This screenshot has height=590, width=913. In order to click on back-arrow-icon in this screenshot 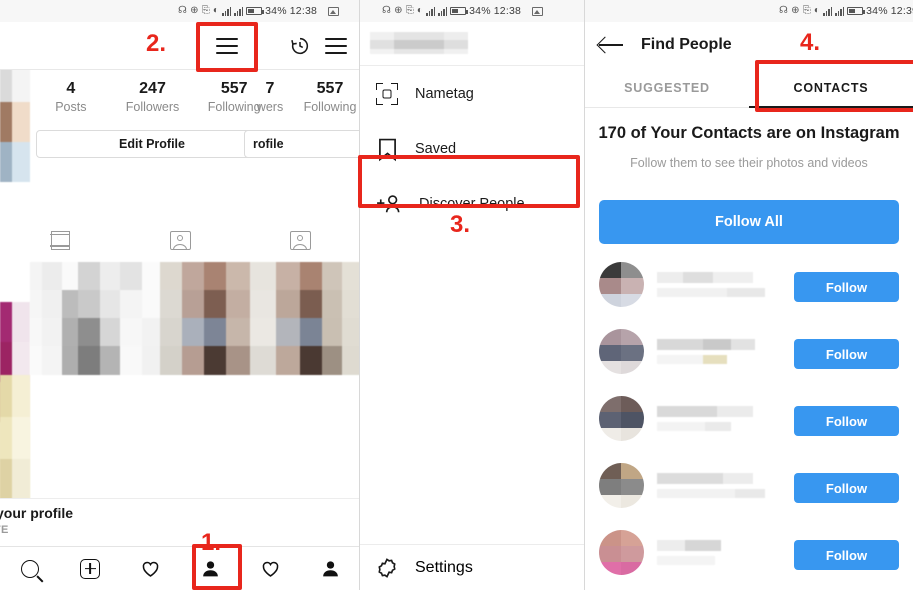, I will do `click(611, 45)`.